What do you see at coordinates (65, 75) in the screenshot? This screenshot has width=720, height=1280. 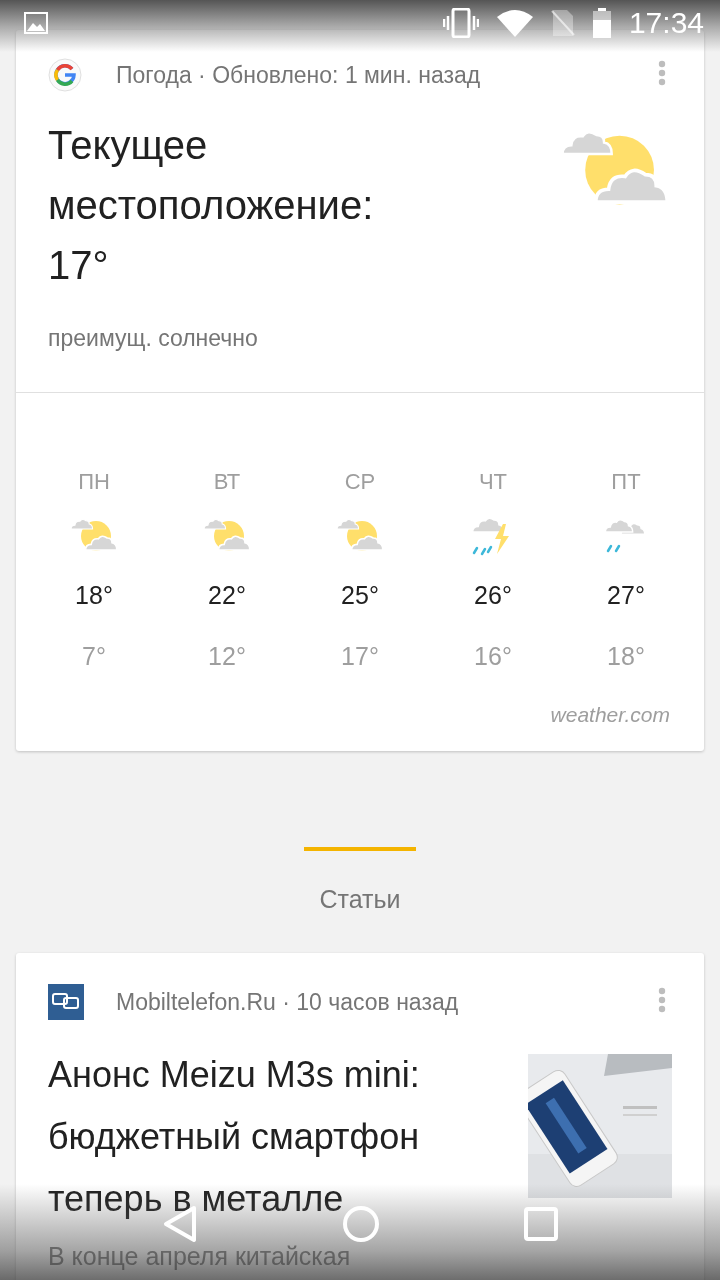 I see `google-logo-icon` at bounding box center [65, 75].